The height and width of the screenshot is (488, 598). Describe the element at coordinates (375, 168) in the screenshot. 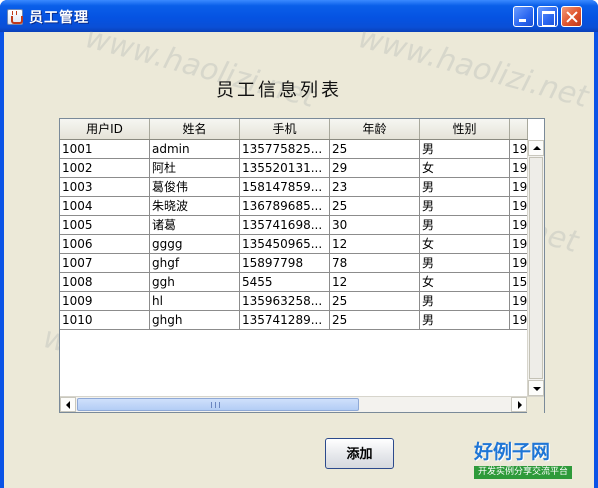

I see `cell-age: 29` at that location.